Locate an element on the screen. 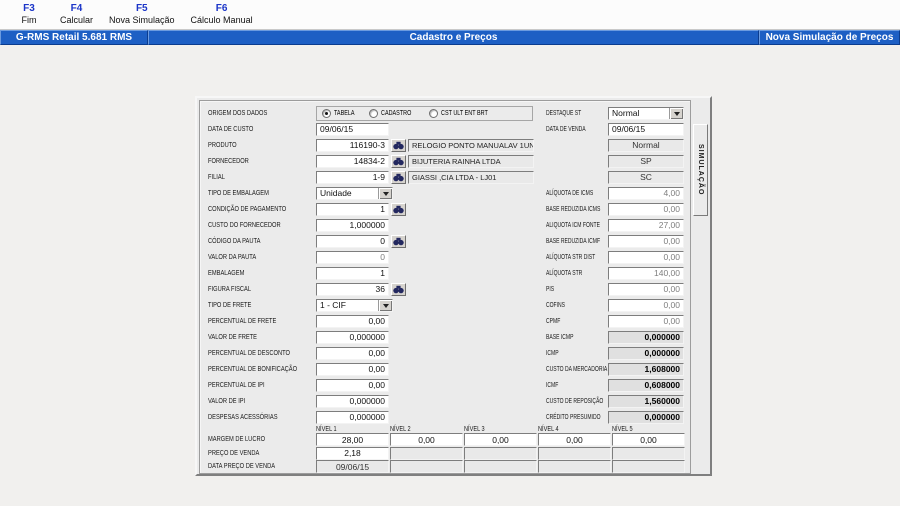 The image size is (900, 506). field-label: MARGEM DE LUCRO is located at coordinates (237, 440).